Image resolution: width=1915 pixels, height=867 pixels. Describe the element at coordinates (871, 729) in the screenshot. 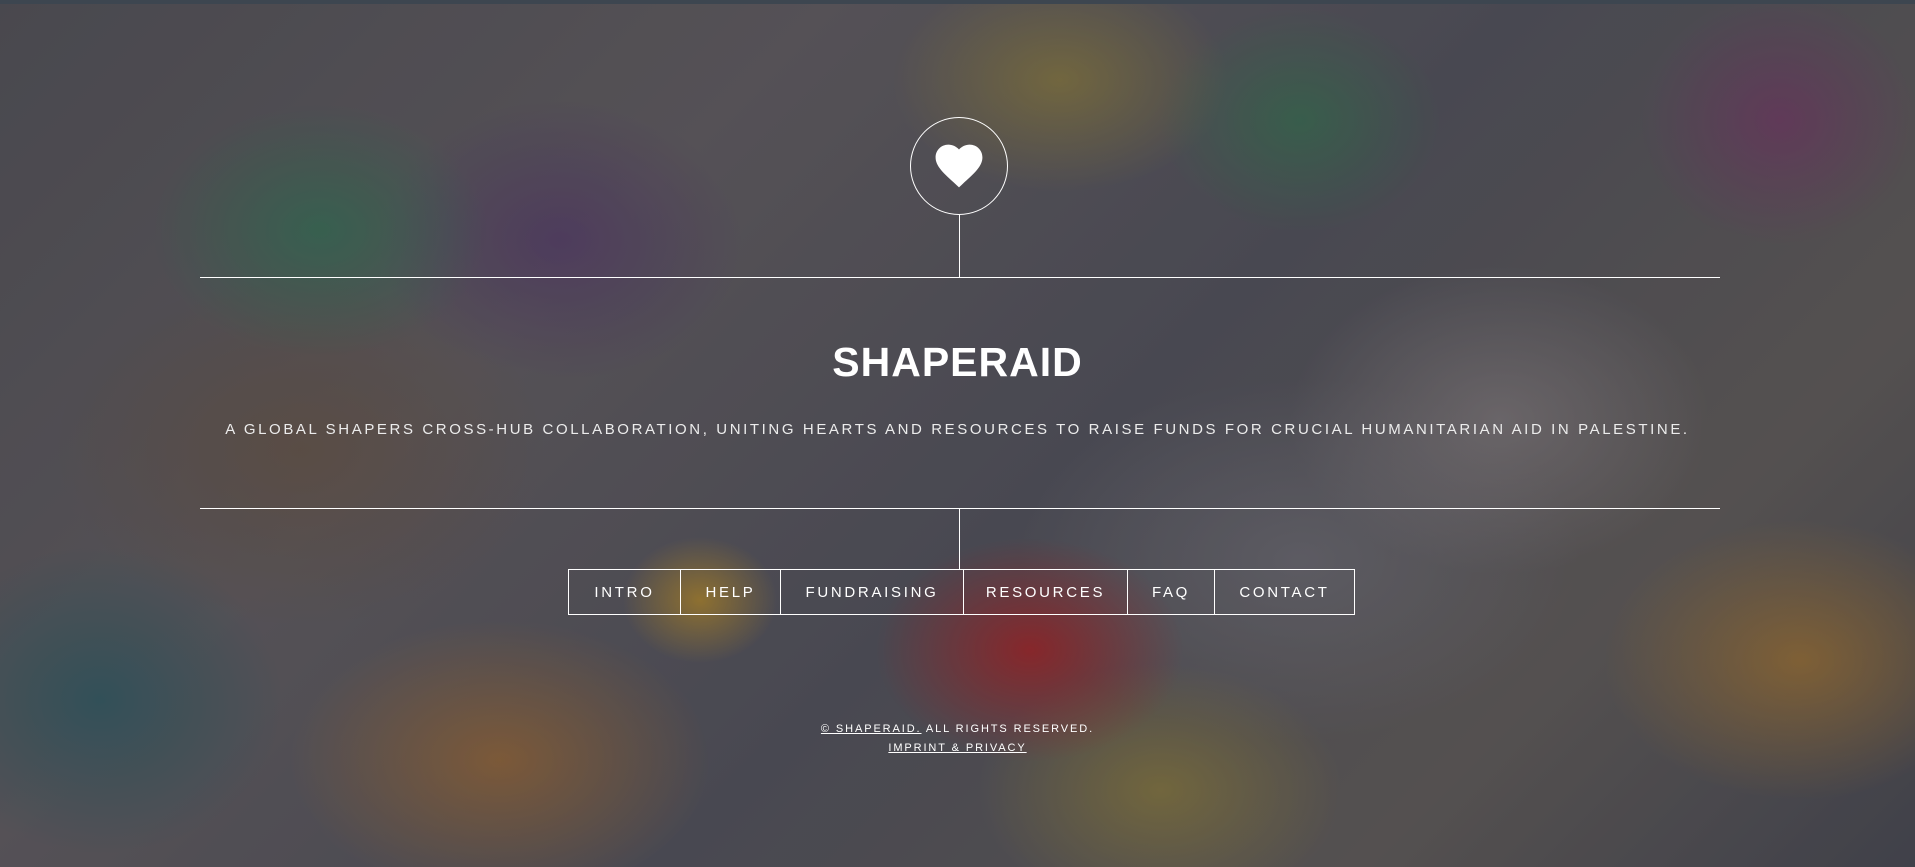

I see `copyright-link: © SHAPERAID.` at that location.